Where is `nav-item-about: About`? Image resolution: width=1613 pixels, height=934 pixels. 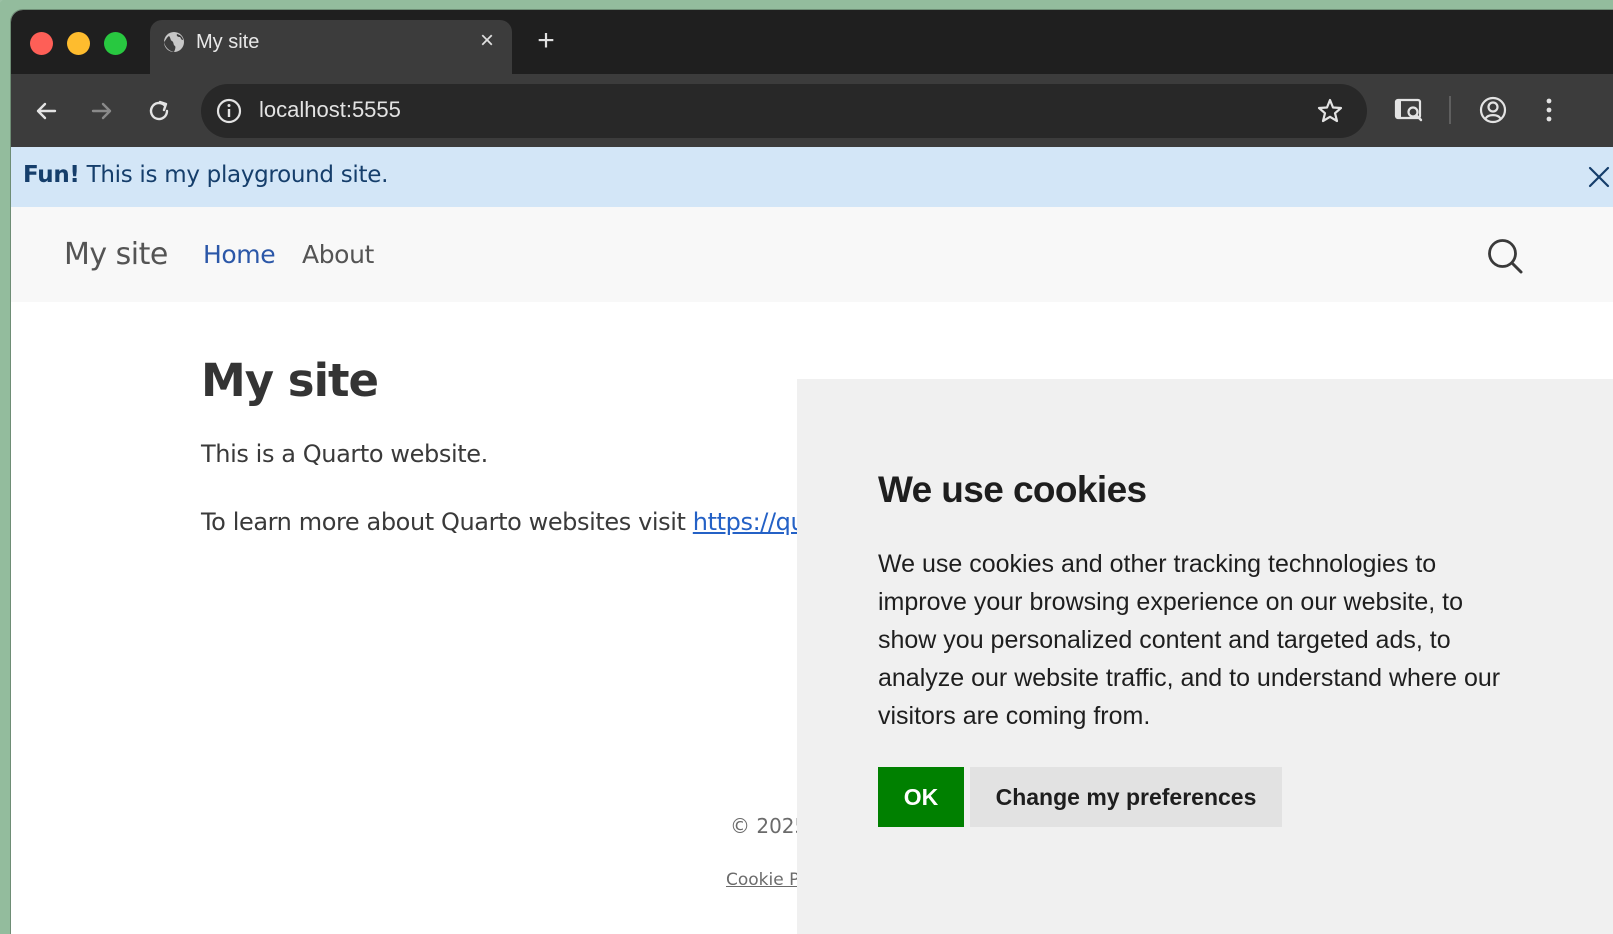 nav-item-about: About is located at coordinates (338, 254).